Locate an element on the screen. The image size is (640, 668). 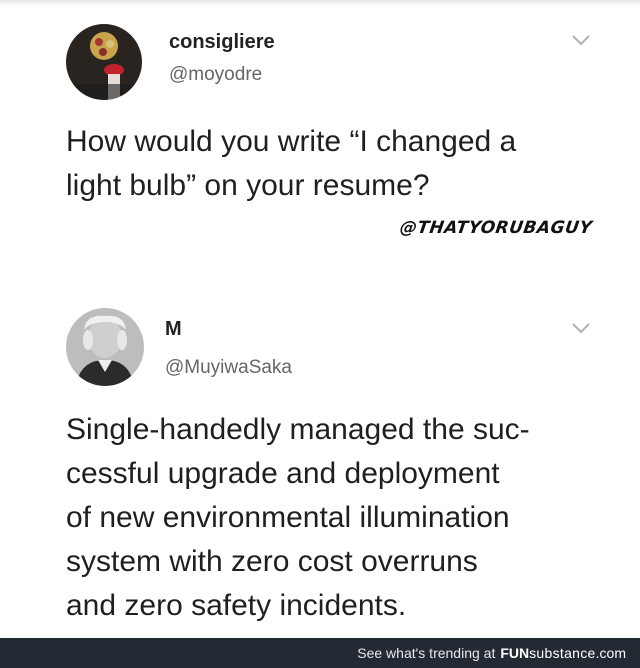
tweet-text-line: light bulb” on your resume? is located at coordinates (248, 185).